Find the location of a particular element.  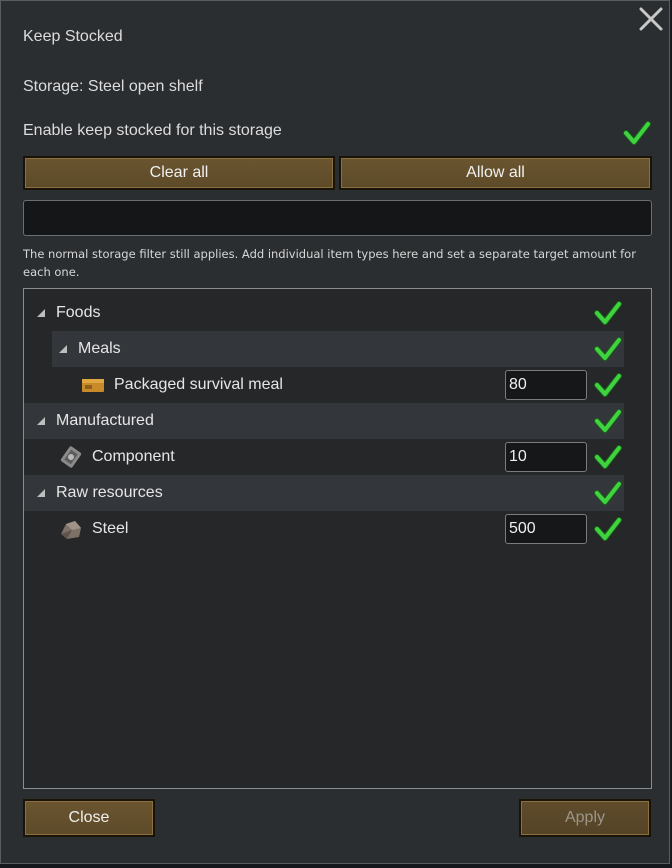

tree-row-component: Component is located at coordinates (324, 457).